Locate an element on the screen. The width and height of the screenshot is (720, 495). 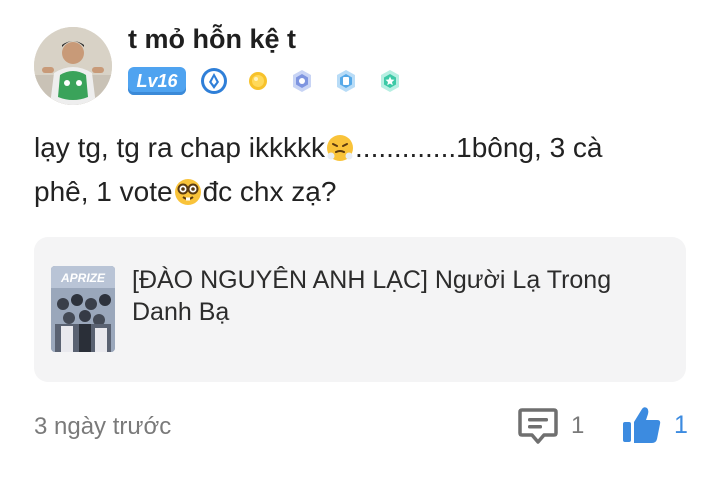
star-badge-icon is located at coordinates (390, 81).